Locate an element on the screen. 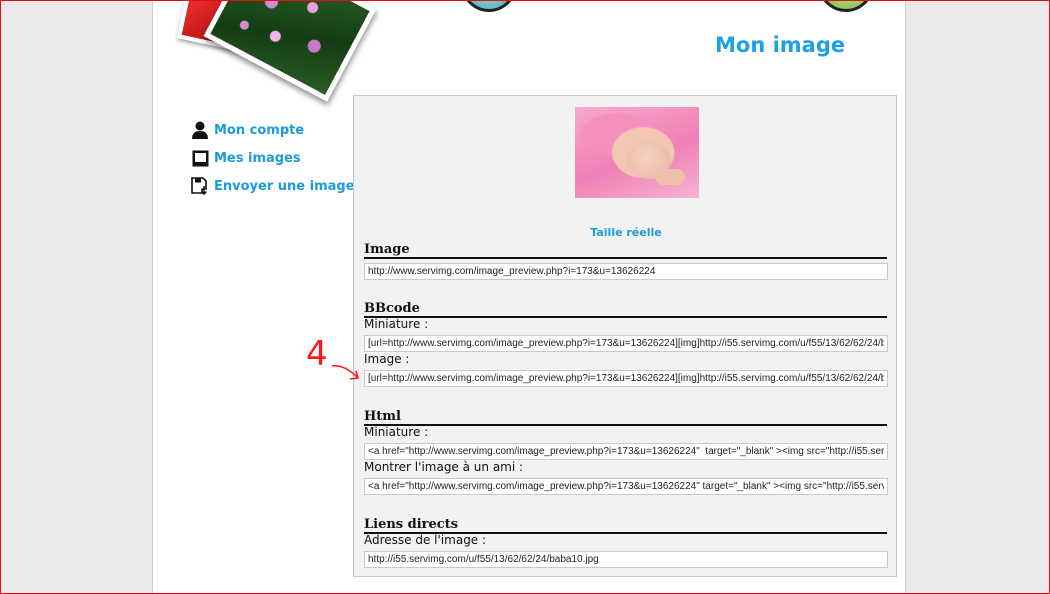 The height and width of the screenshot is (594, 1050). sidebar-item-label: Mon compte is located at coordinates (259, 130).